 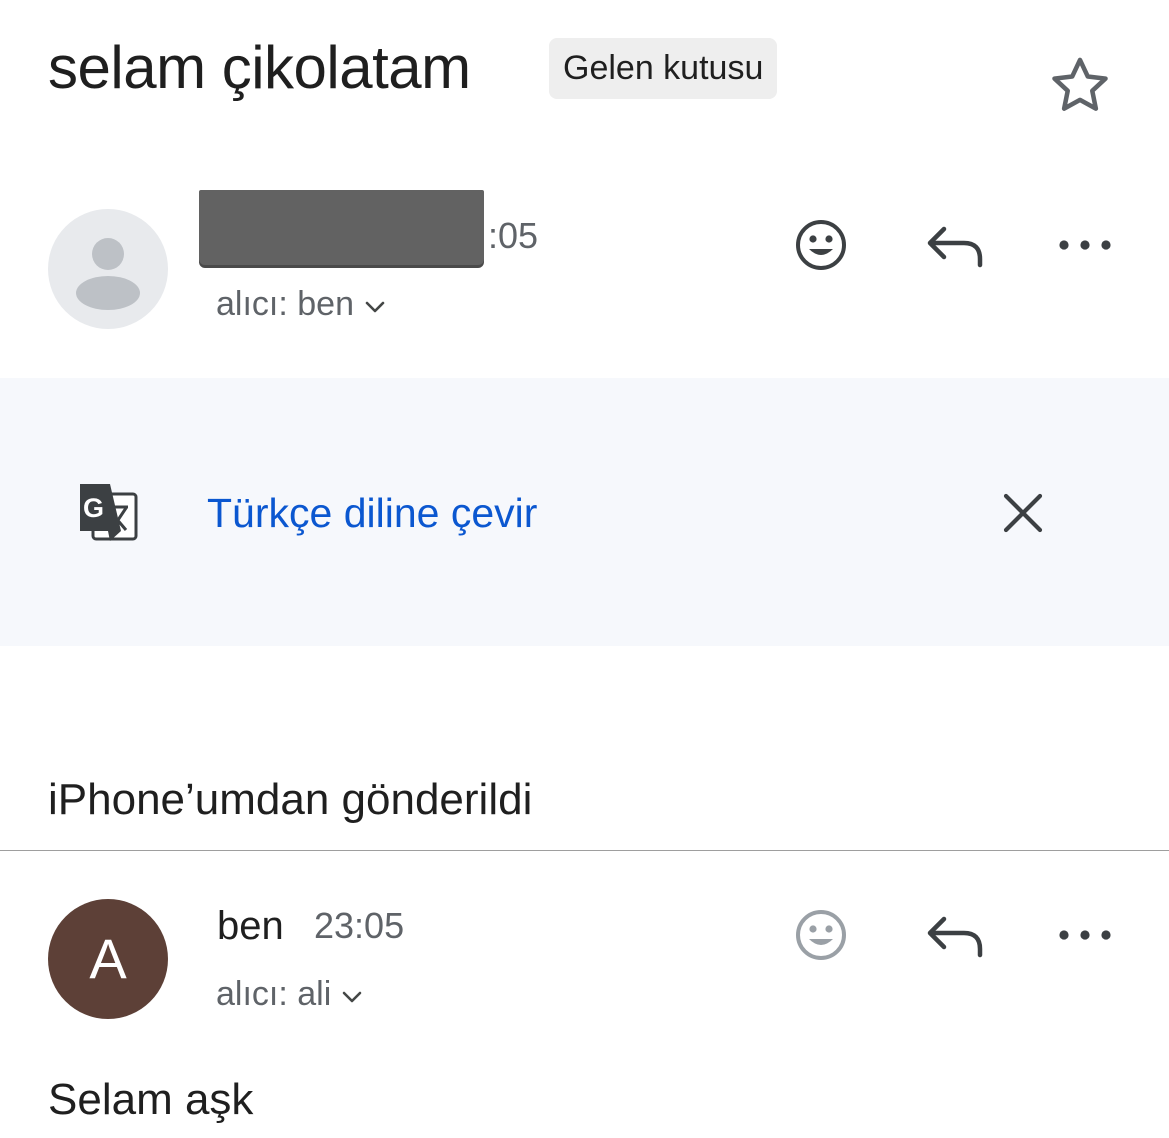 What do you see at coordinates (1080, 86) in the screenshot?
I see `star-icon` at bounding box center [1080, 86].